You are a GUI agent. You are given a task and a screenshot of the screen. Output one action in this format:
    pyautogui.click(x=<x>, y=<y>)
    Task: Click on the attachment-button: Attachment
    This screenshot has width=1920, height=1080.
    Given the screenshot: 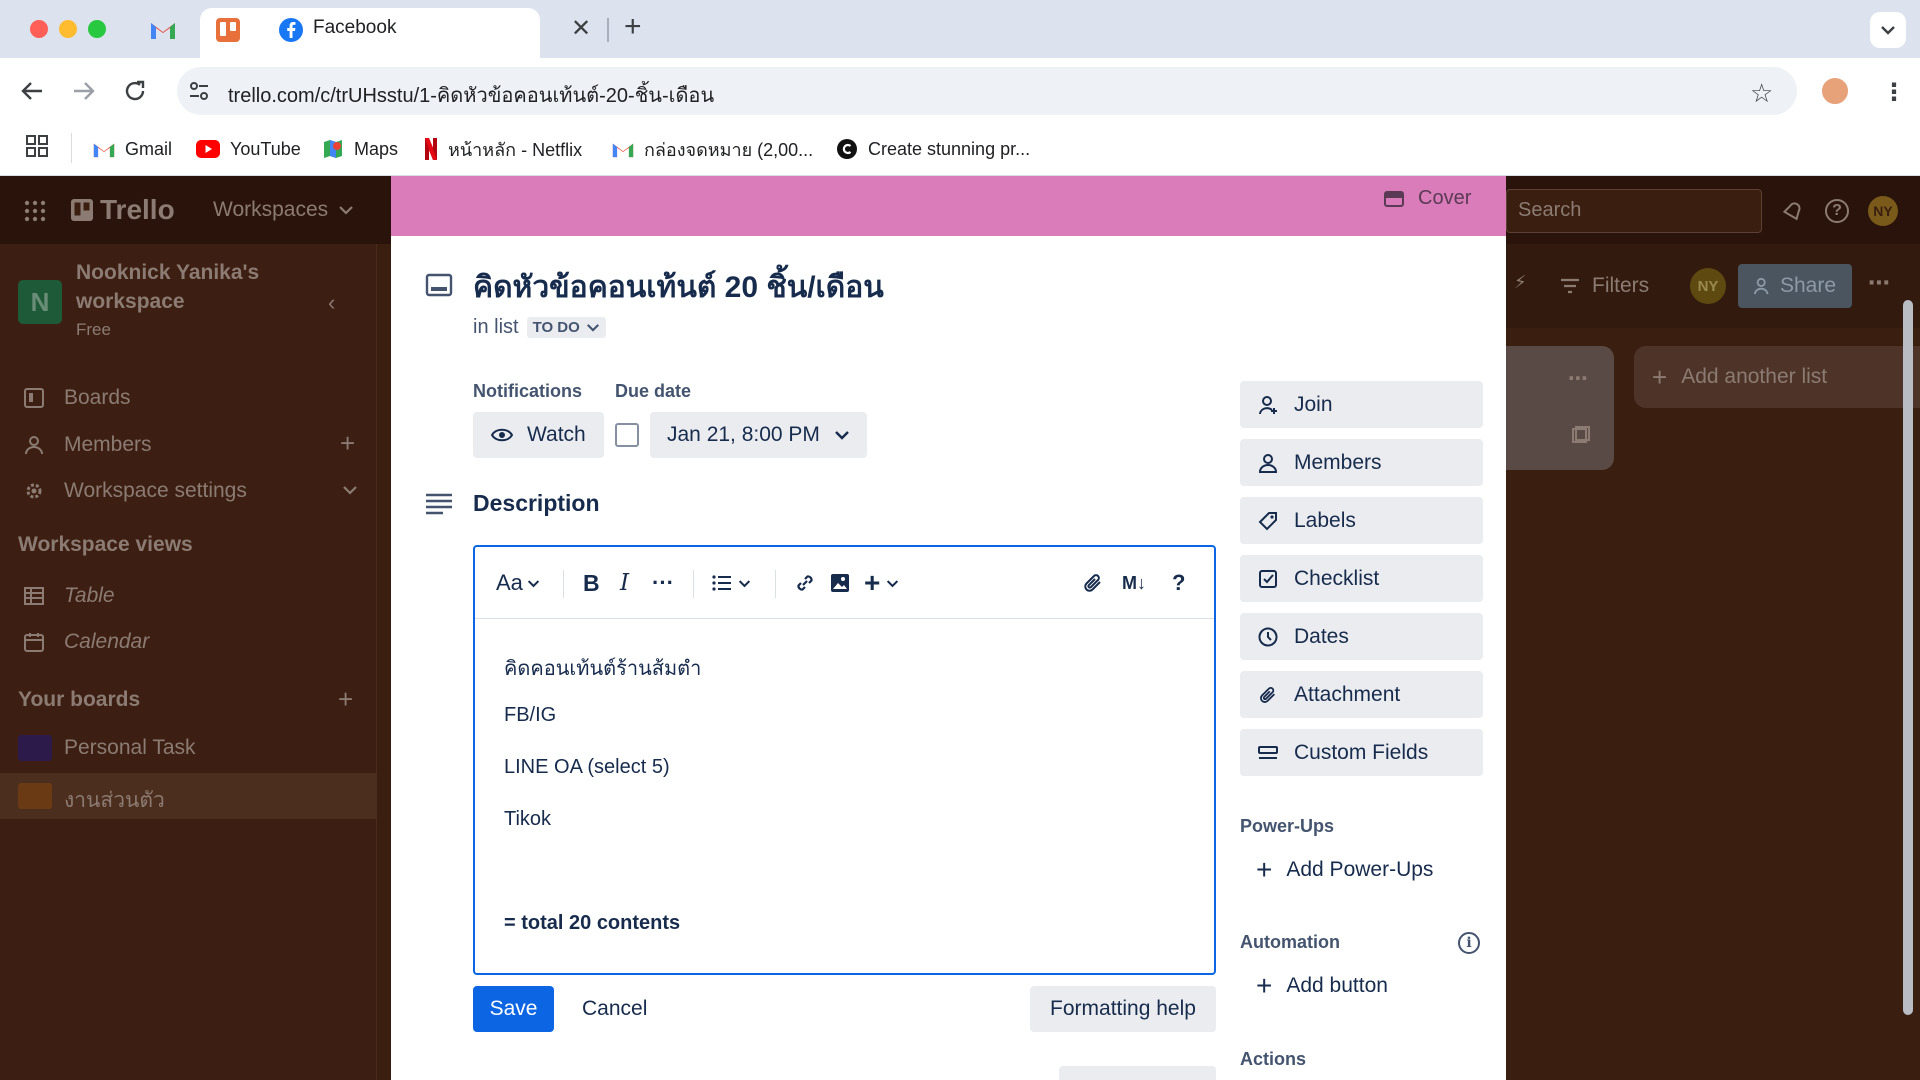 What is the action you would take?
    pyautogui.click(x=1361, y=694)
    